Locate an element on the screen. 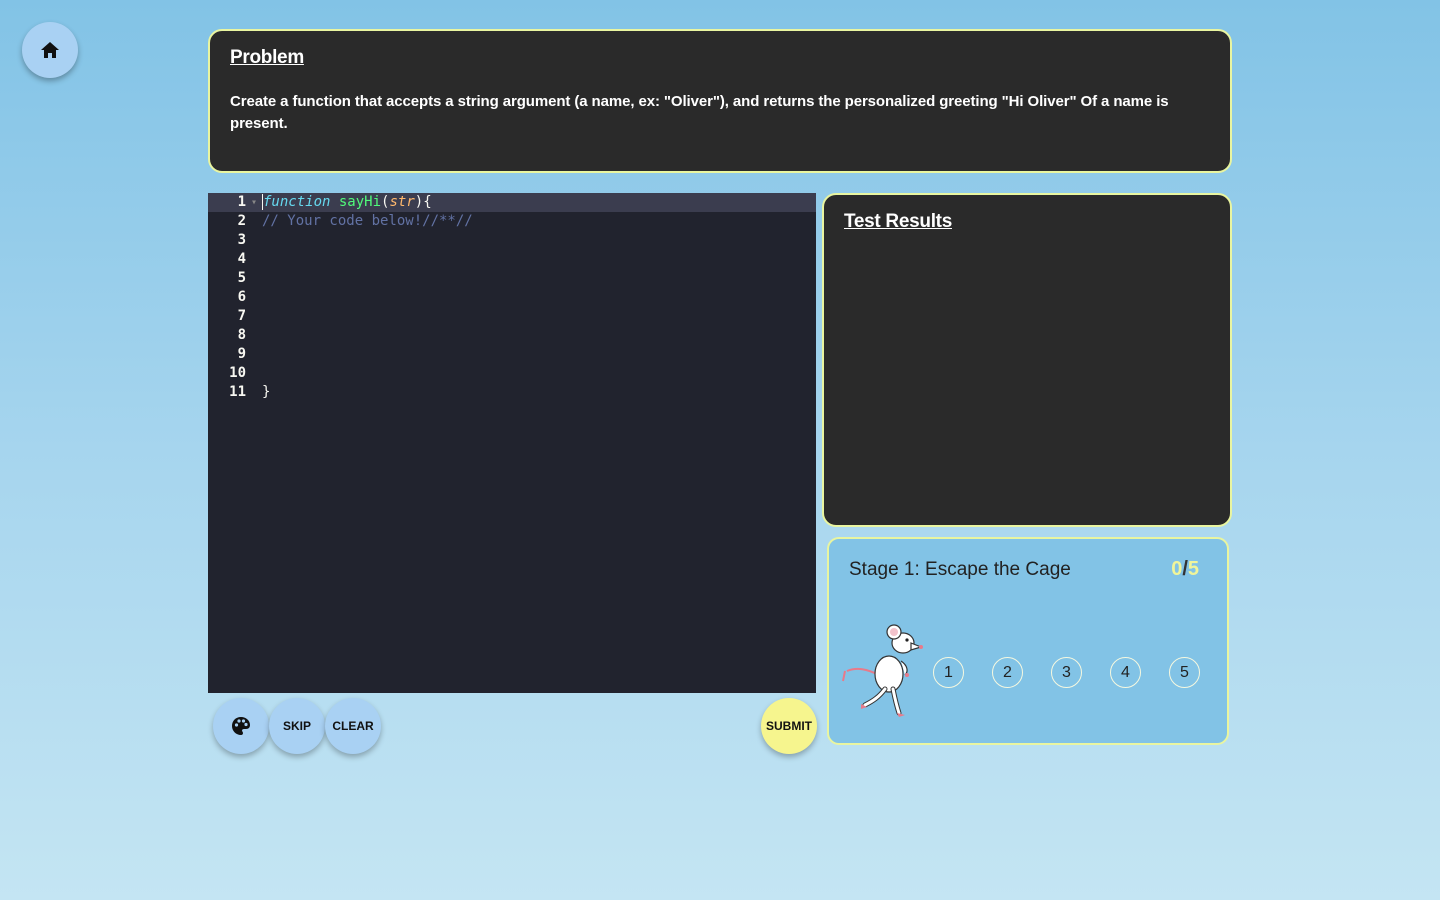  code-line: 3 is located at coordinates (512, 240).